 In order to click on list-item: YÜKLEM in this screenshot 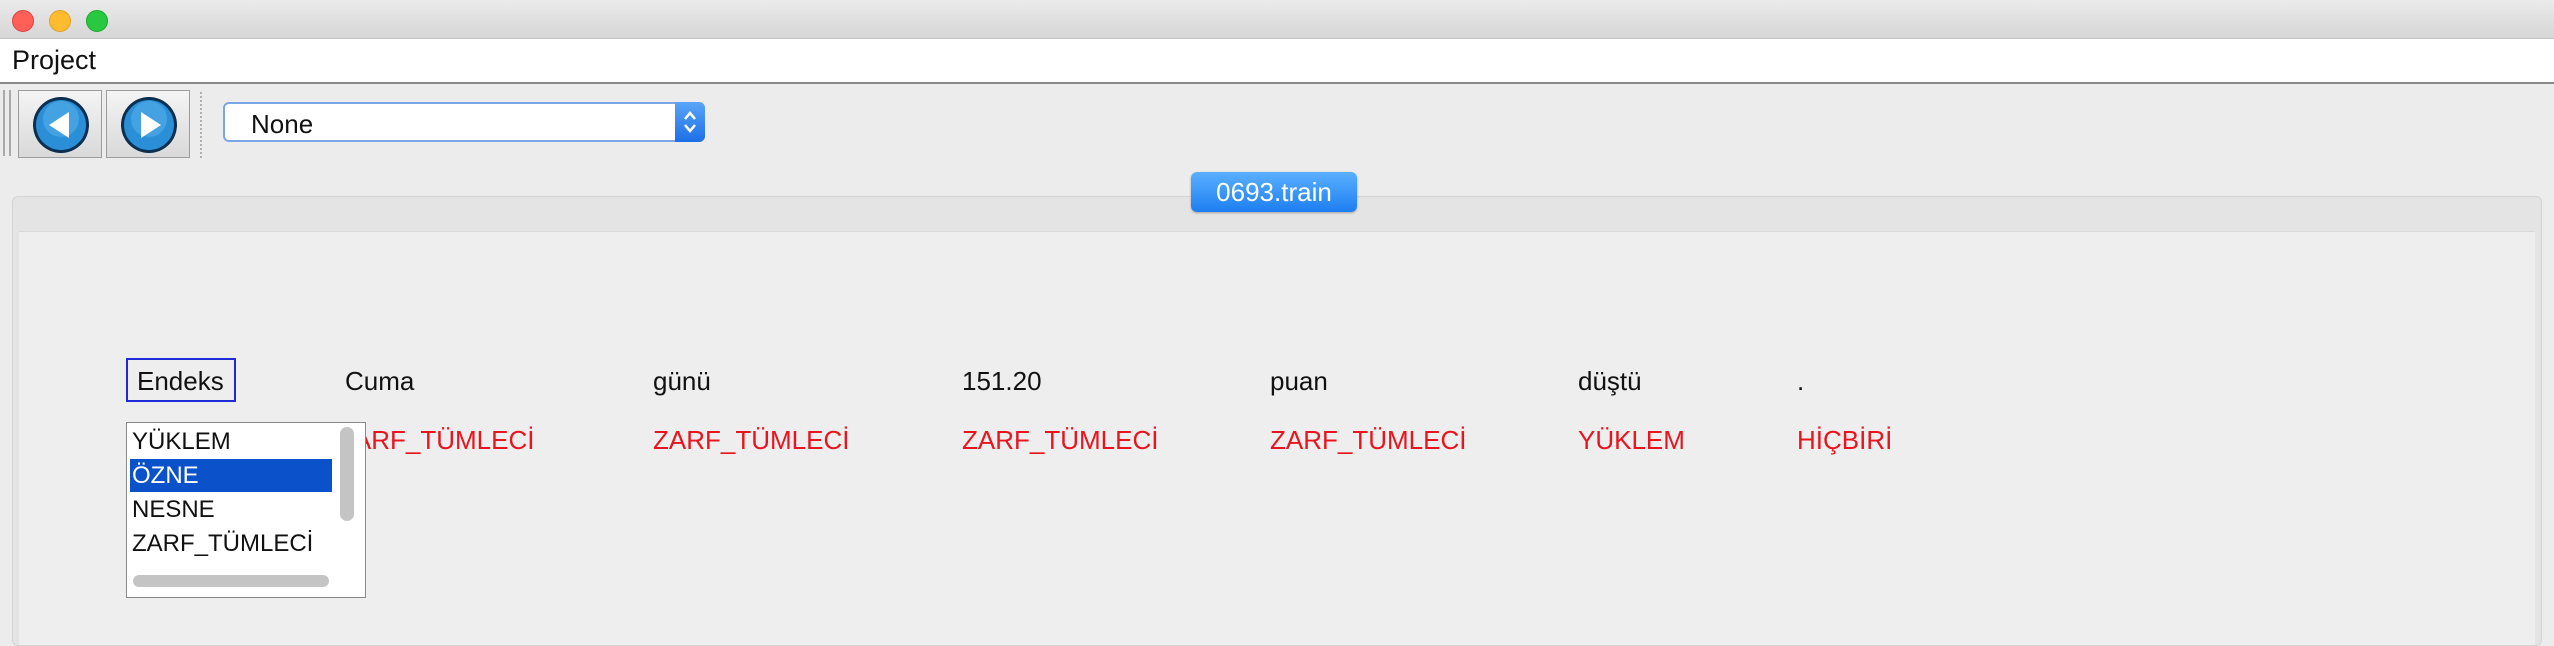, I will do `click(231, 441)`.